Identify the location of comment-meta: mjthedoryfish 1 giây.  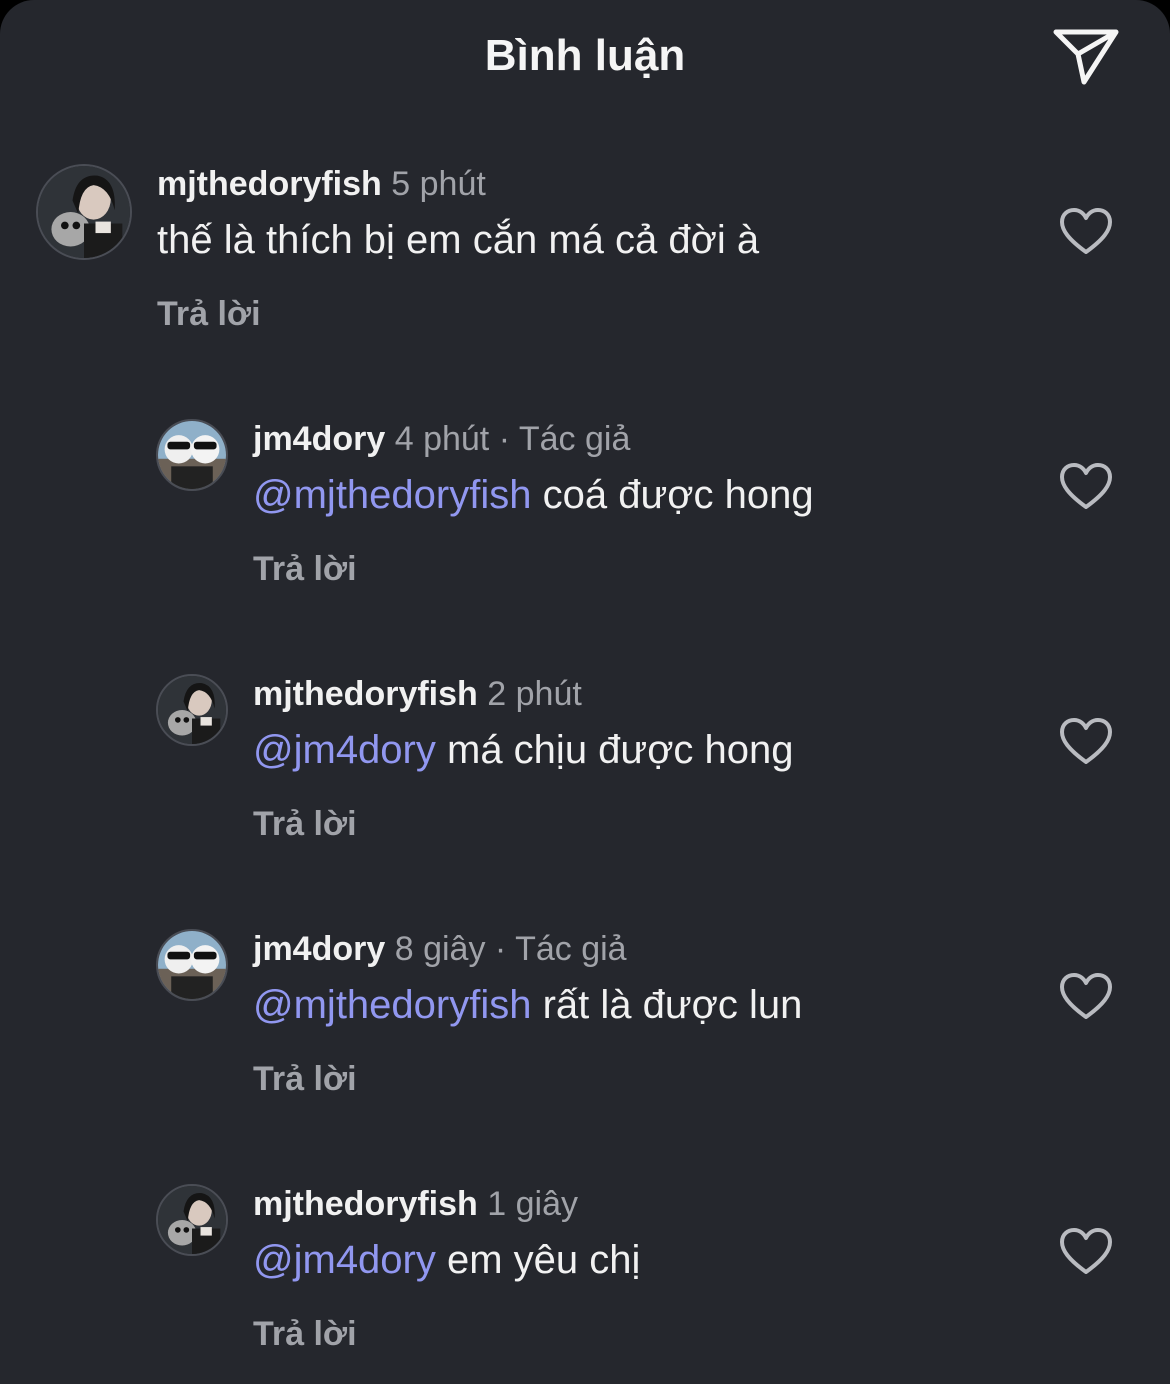
(415, 1204).